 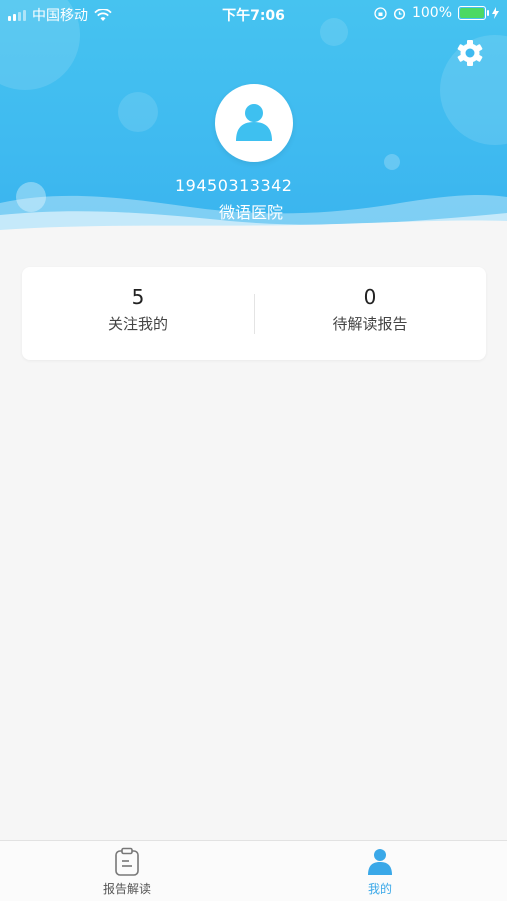 I want to click on alarm-icon, so click(x=399, y=13).